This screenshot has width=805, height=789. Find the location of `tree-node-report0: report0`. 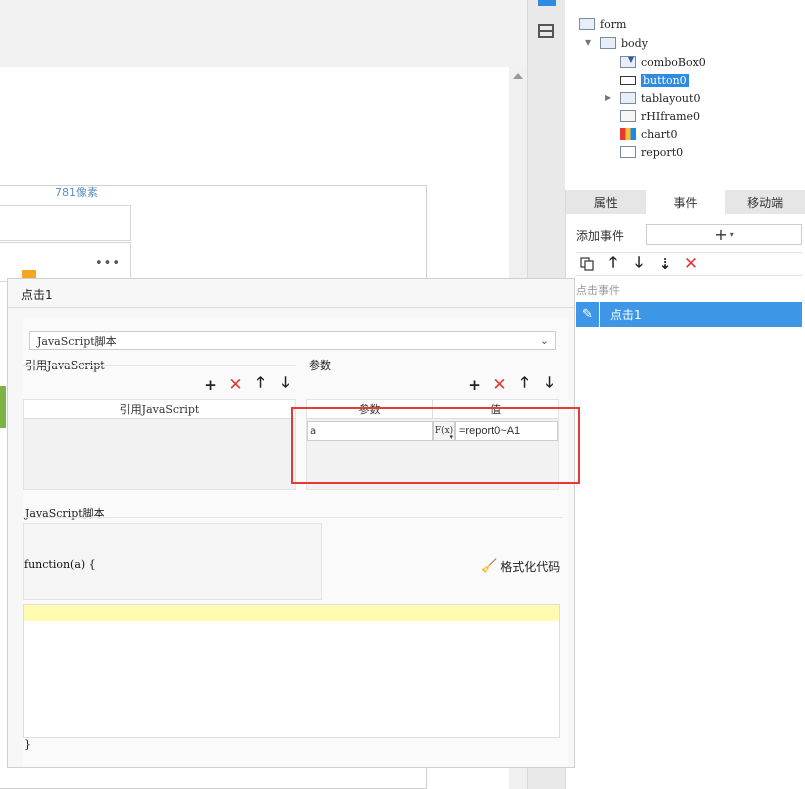

tree-node-report0: report0 is located at coordinates (651, 152).